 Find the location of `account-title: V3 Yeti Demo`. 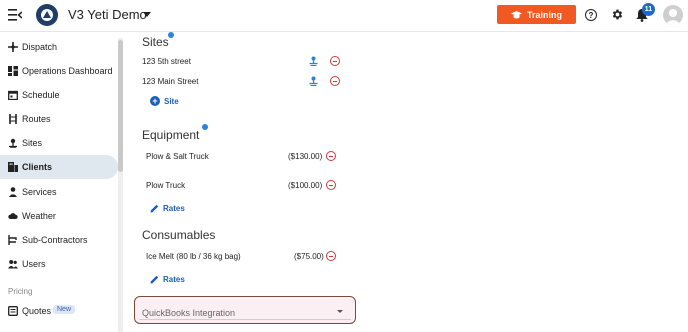

account-title: V3 Yeti Demo is located at coordinates (107, 14).